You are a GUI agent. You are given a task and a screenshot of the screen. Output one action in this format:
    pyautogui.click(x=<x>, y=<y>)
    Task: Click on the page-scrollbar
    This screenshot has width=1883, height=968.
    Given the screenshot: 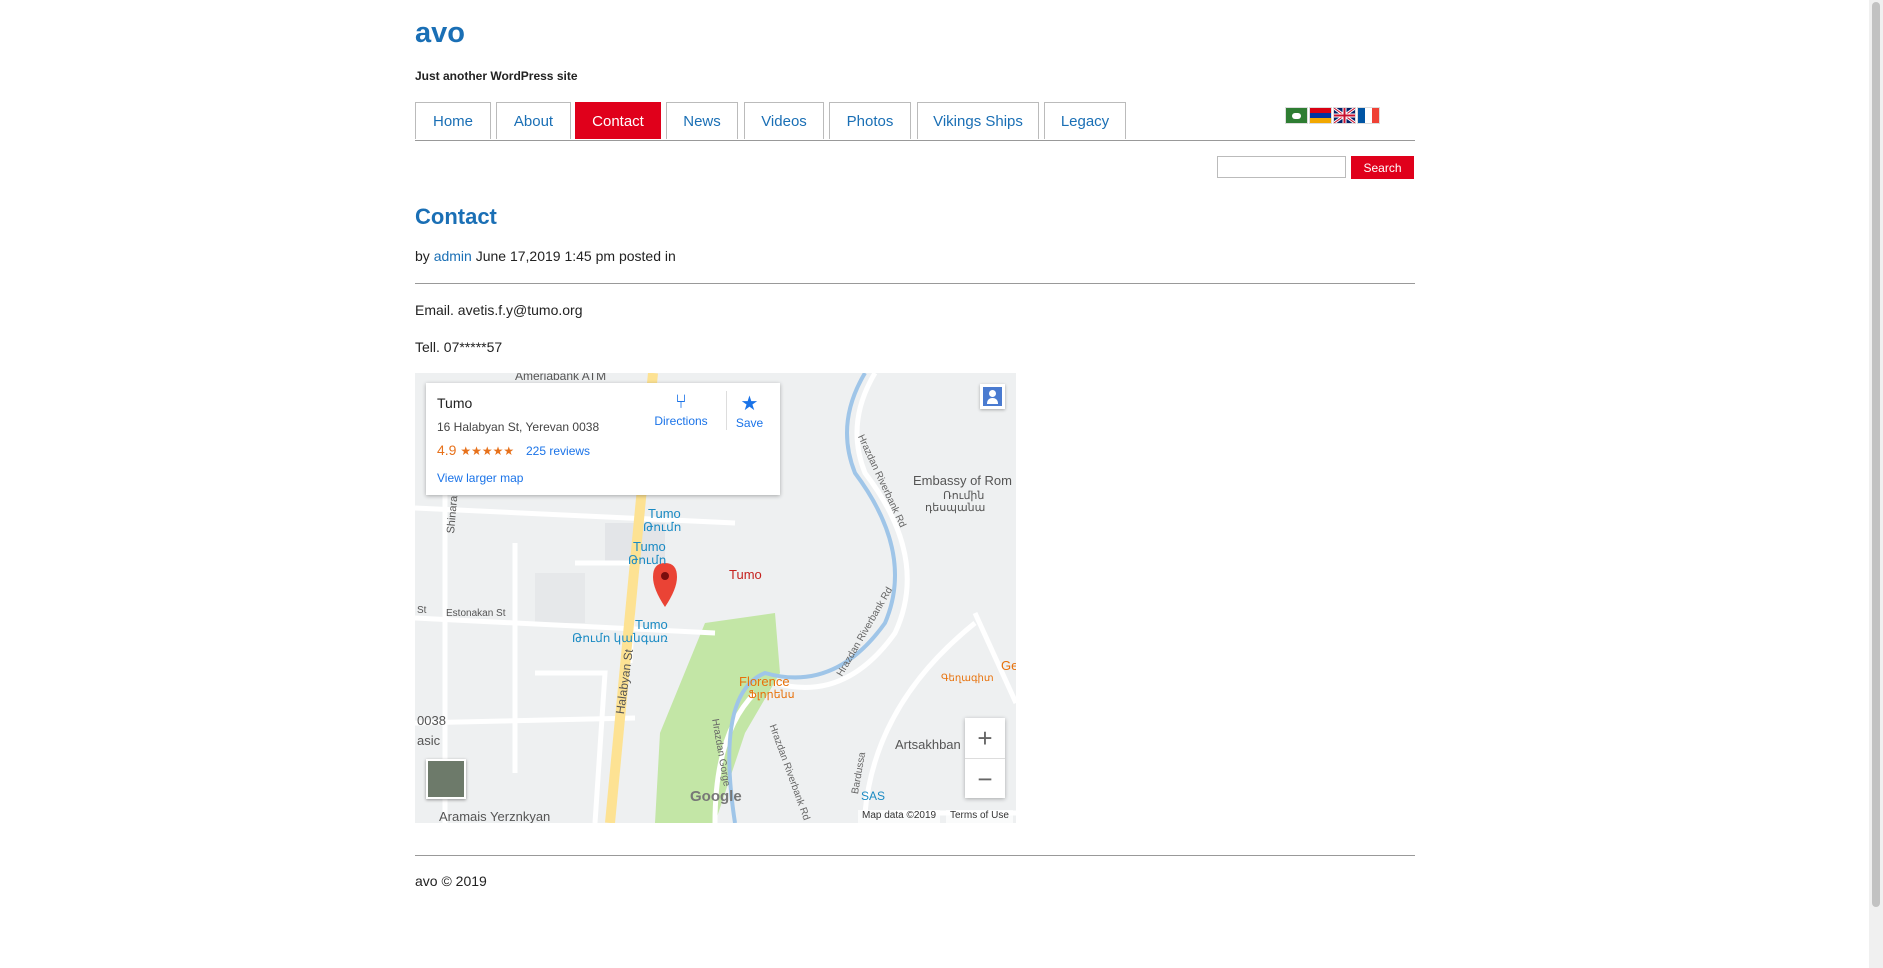 What is the action you would take?
    pyautogui.click(x=1876, y=484)
    